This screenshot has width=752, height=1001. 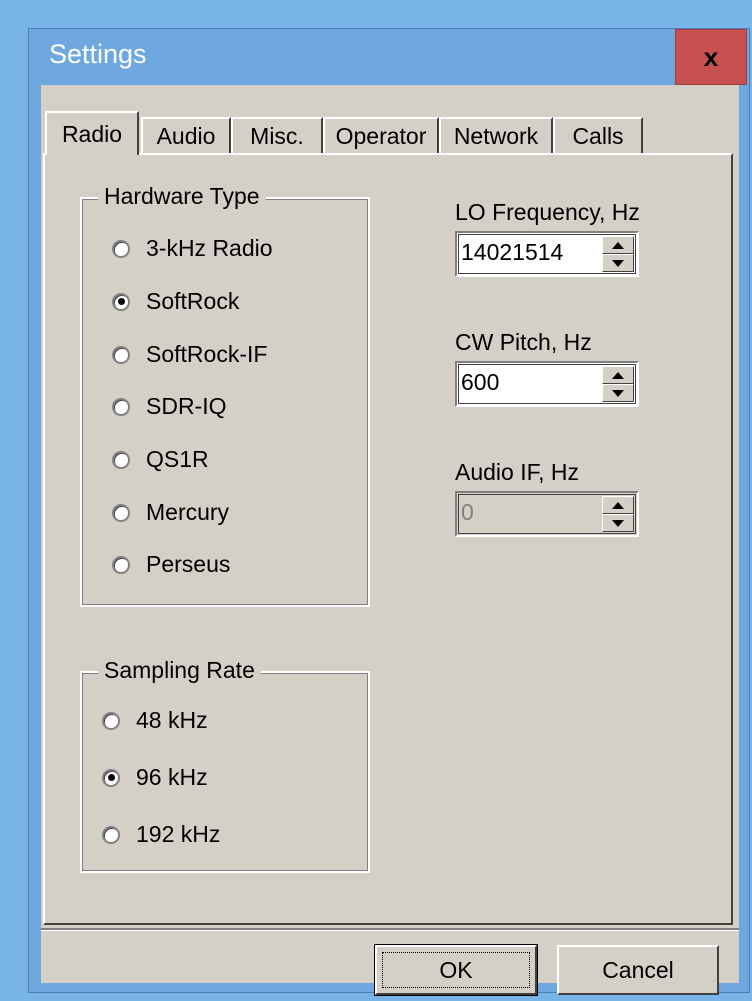 I want to click on tab-misc: Misc., so click(x=277, y=135).